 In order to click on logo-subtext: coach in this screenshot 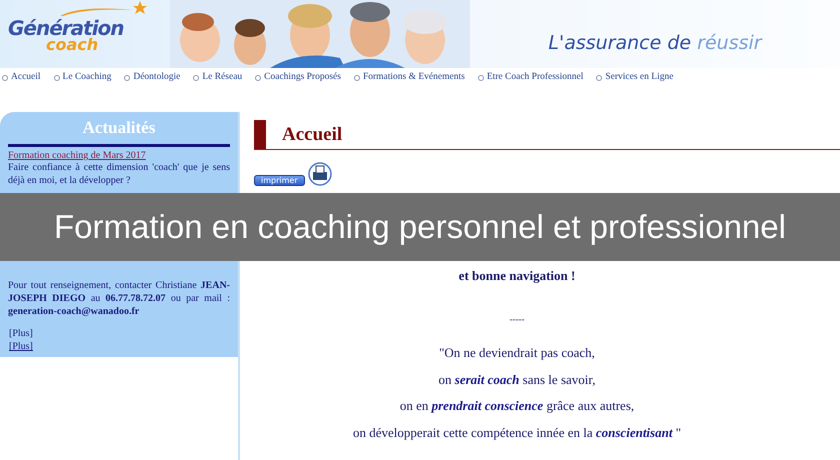, I will do `click(72, 45)`.